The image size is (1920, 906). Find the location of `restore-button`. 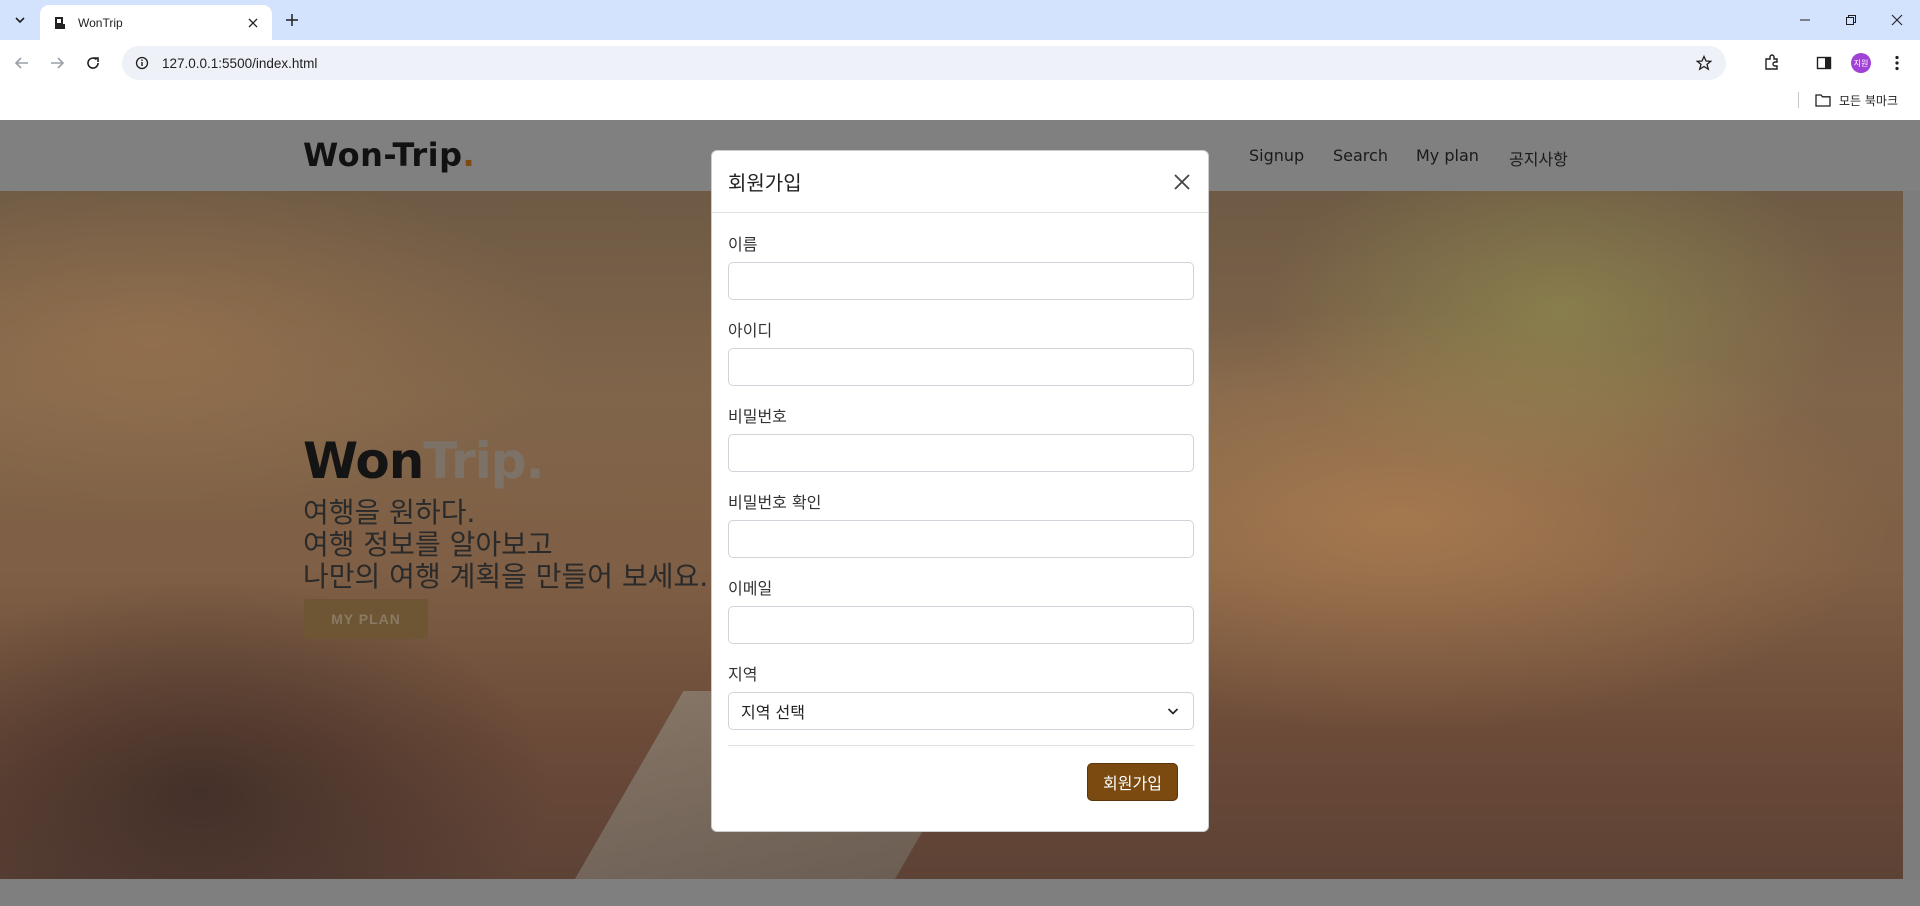

restore-button is located at coordinates (1851, 20).